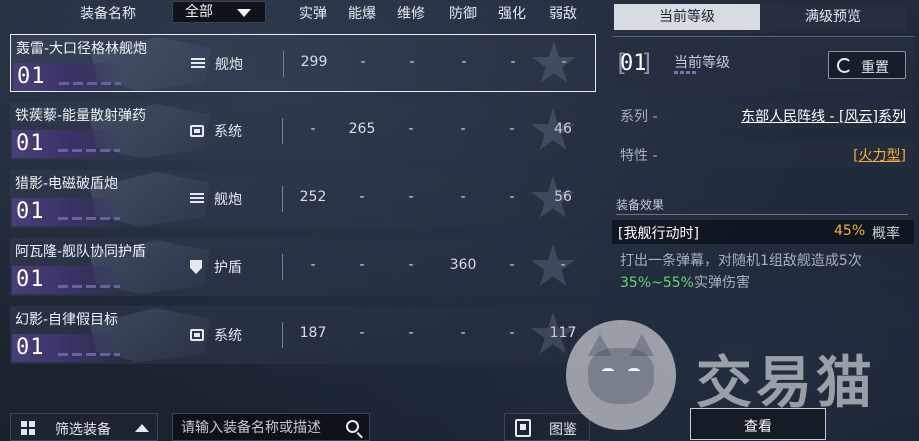 This screenshot has height=441, width=919. Describe the element at coordinates (81, 116) in the screenshot. I see `equipment-name: 铁蒺藜-能量散射弹药` at that location.